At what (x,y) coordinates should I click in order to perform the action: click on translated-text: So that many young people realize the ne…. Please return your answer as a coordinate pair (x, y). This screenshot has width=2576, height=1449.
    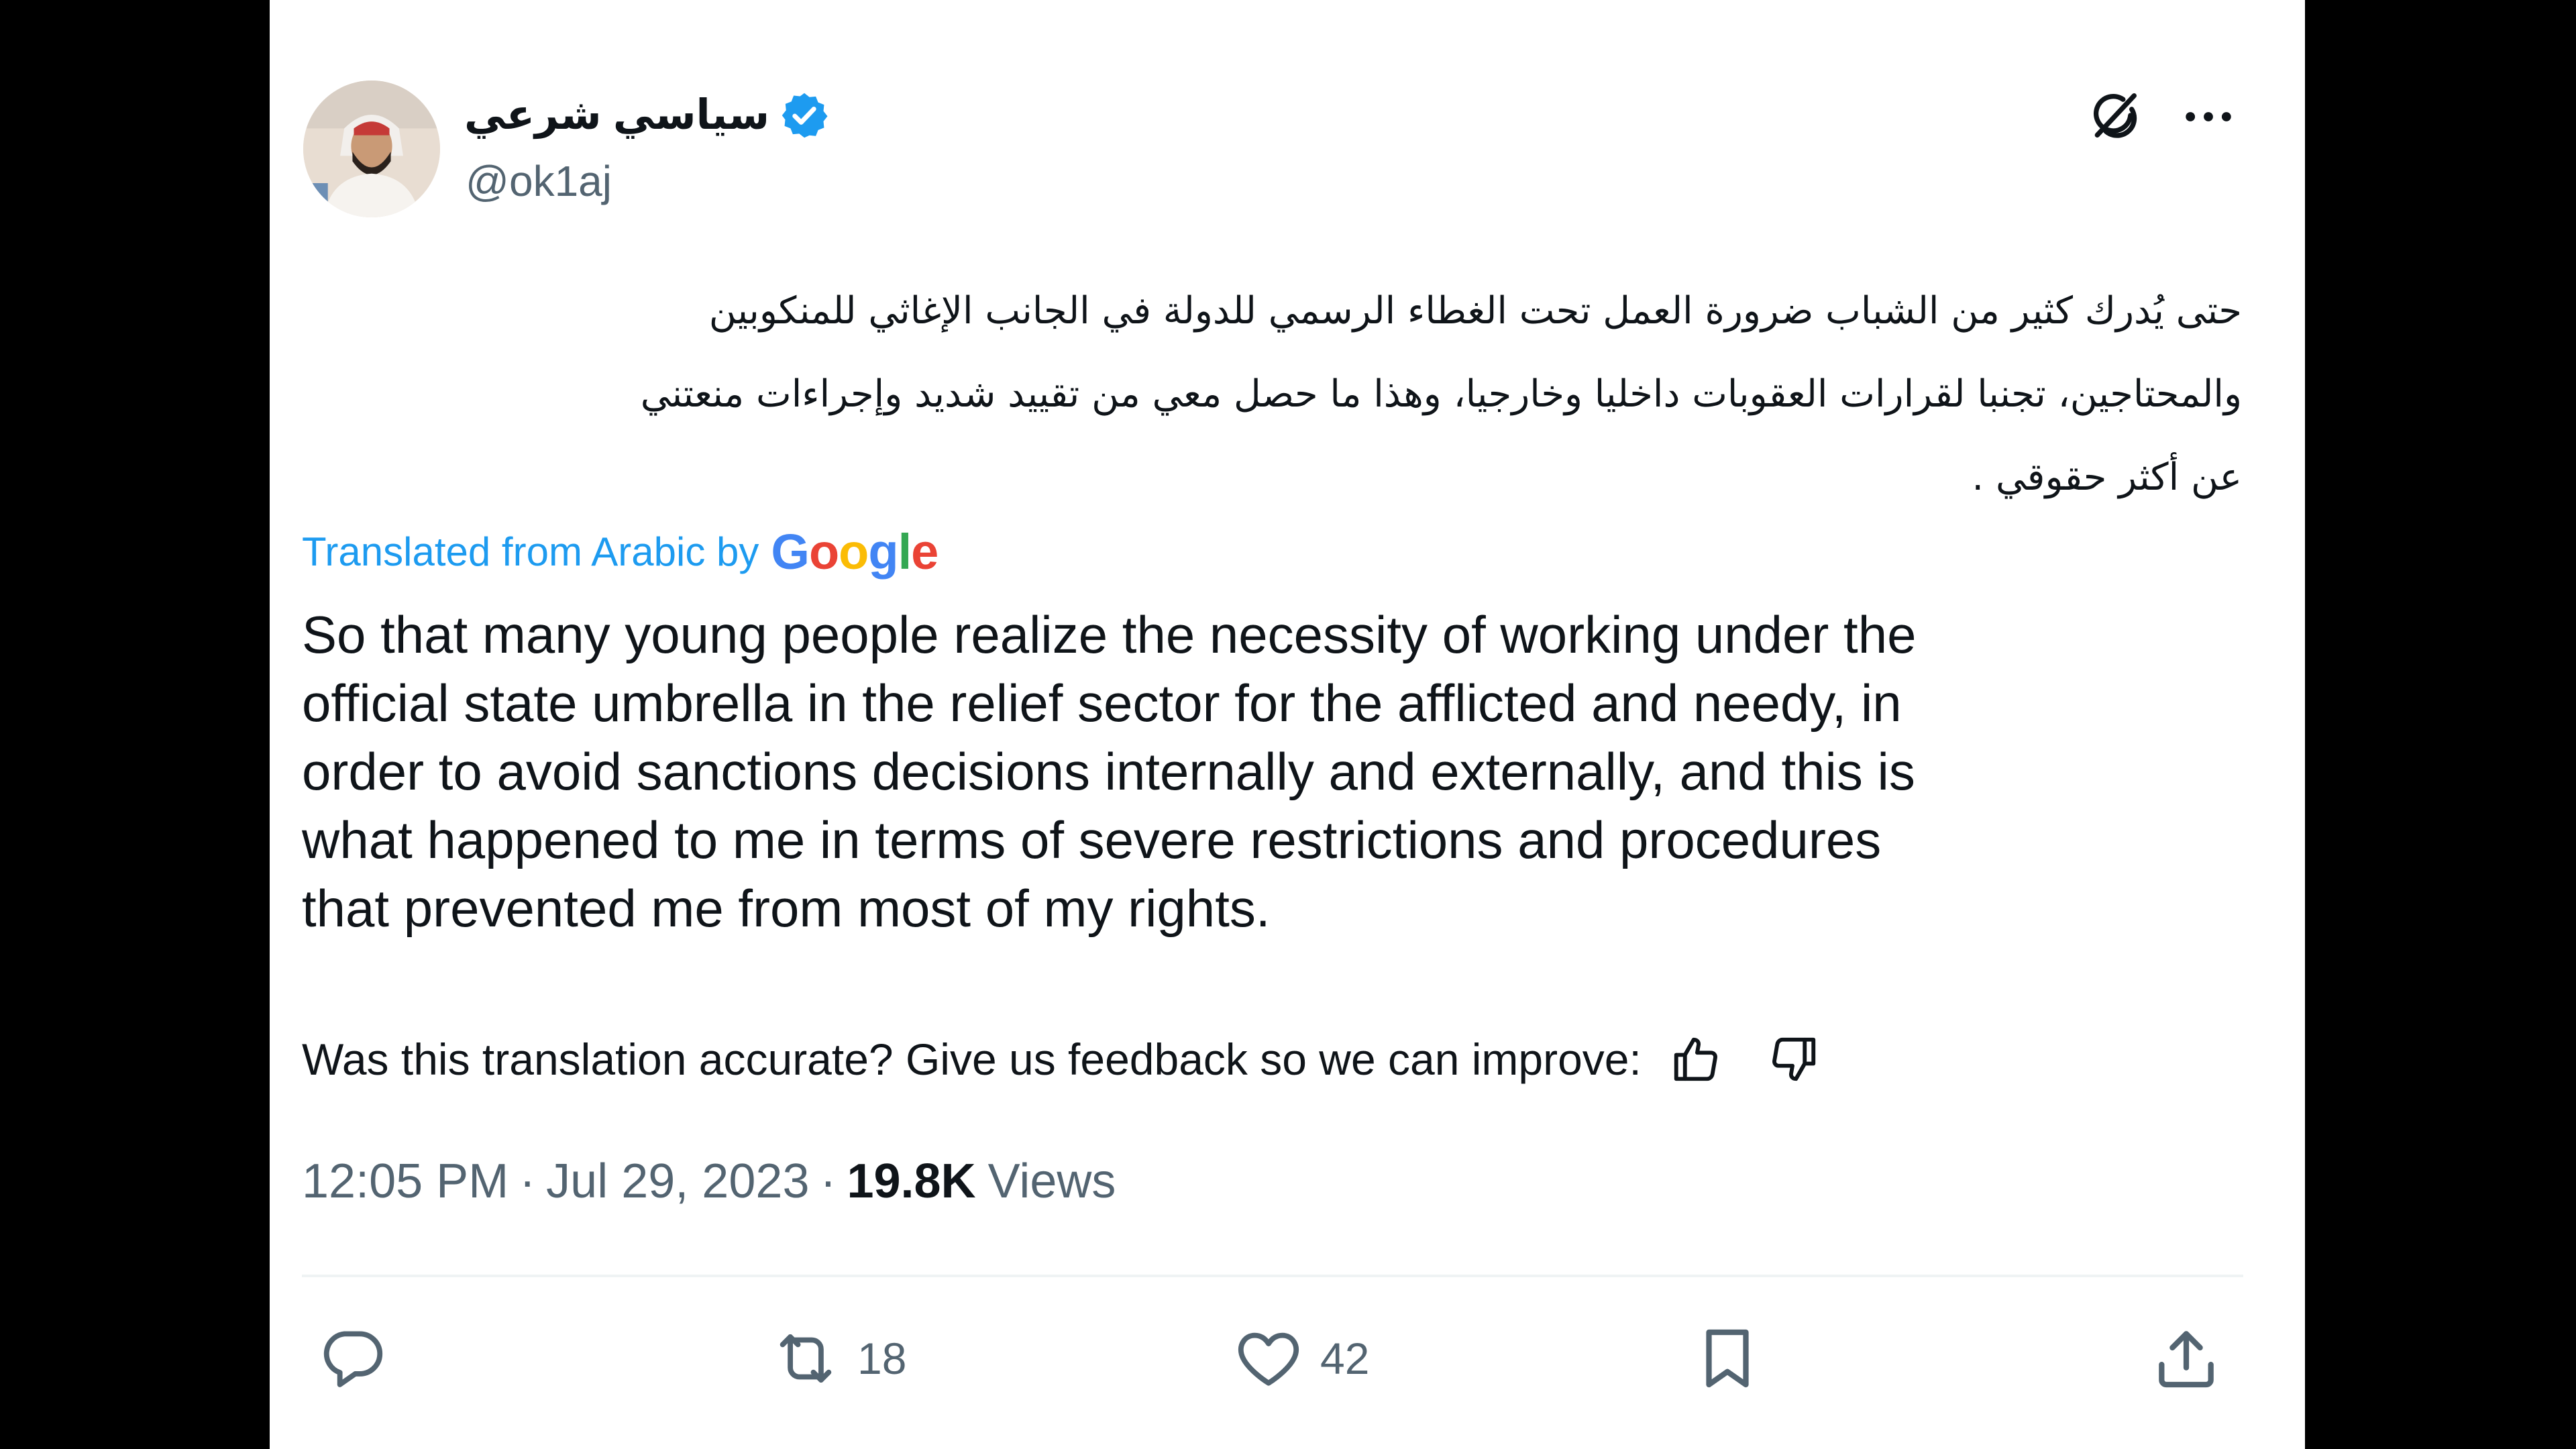
    Looking at the image, I should click on (1109, 771).